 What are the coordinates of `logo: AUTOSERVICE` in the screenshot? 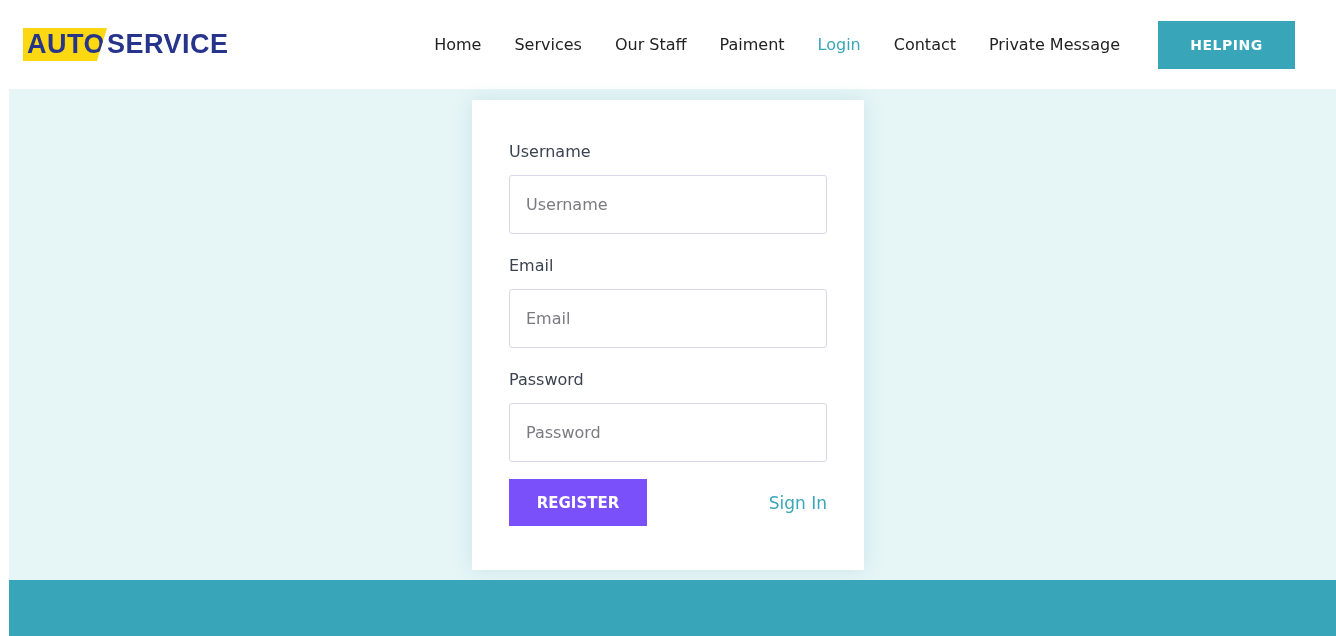 It's located at (126, 44).